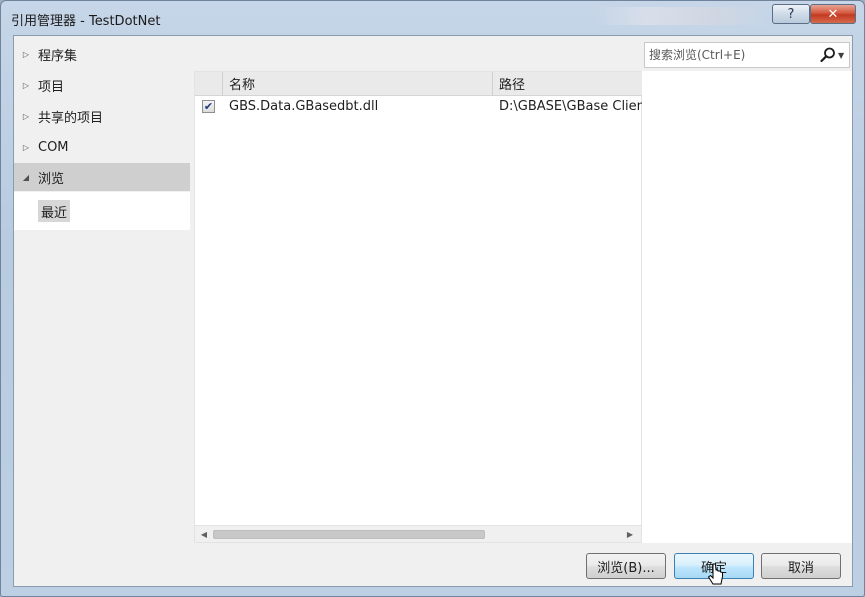 Image resolution: width=865 pixels, height=597 pixels. I want to click on sidebar-item-label: 浏览, so click(51, 179).